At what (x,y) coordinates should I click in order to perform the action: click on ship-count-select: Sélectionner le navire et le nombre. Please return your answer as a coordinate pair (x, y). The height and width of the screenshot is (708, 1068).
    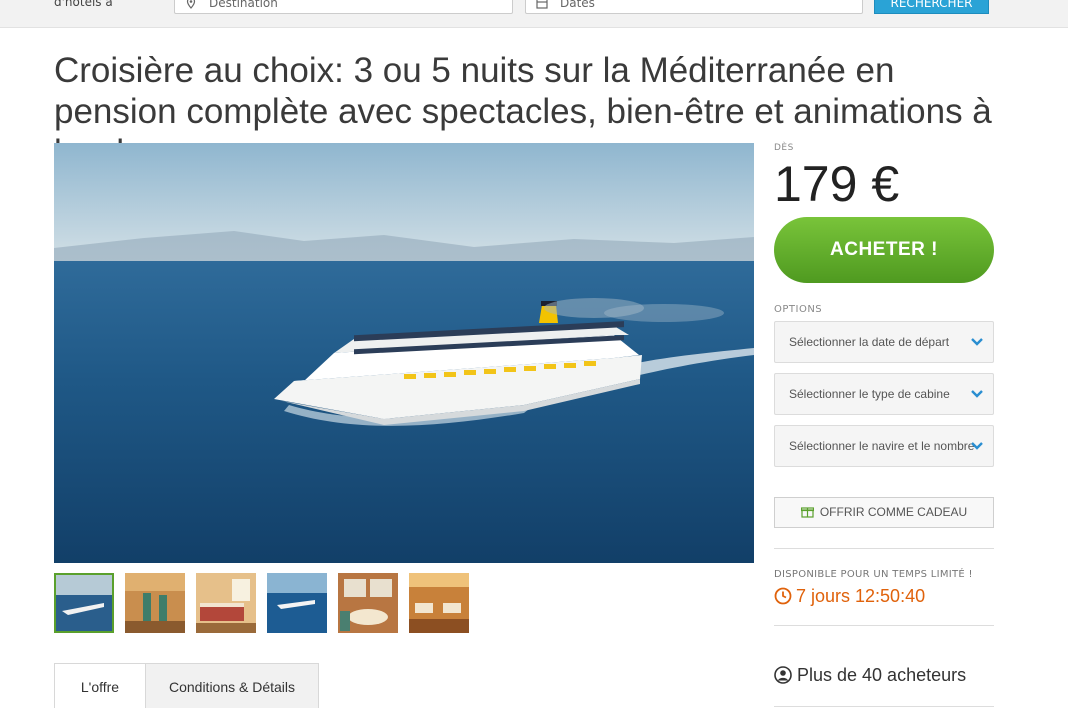
    Looking at the image, I should click on (884, 446).